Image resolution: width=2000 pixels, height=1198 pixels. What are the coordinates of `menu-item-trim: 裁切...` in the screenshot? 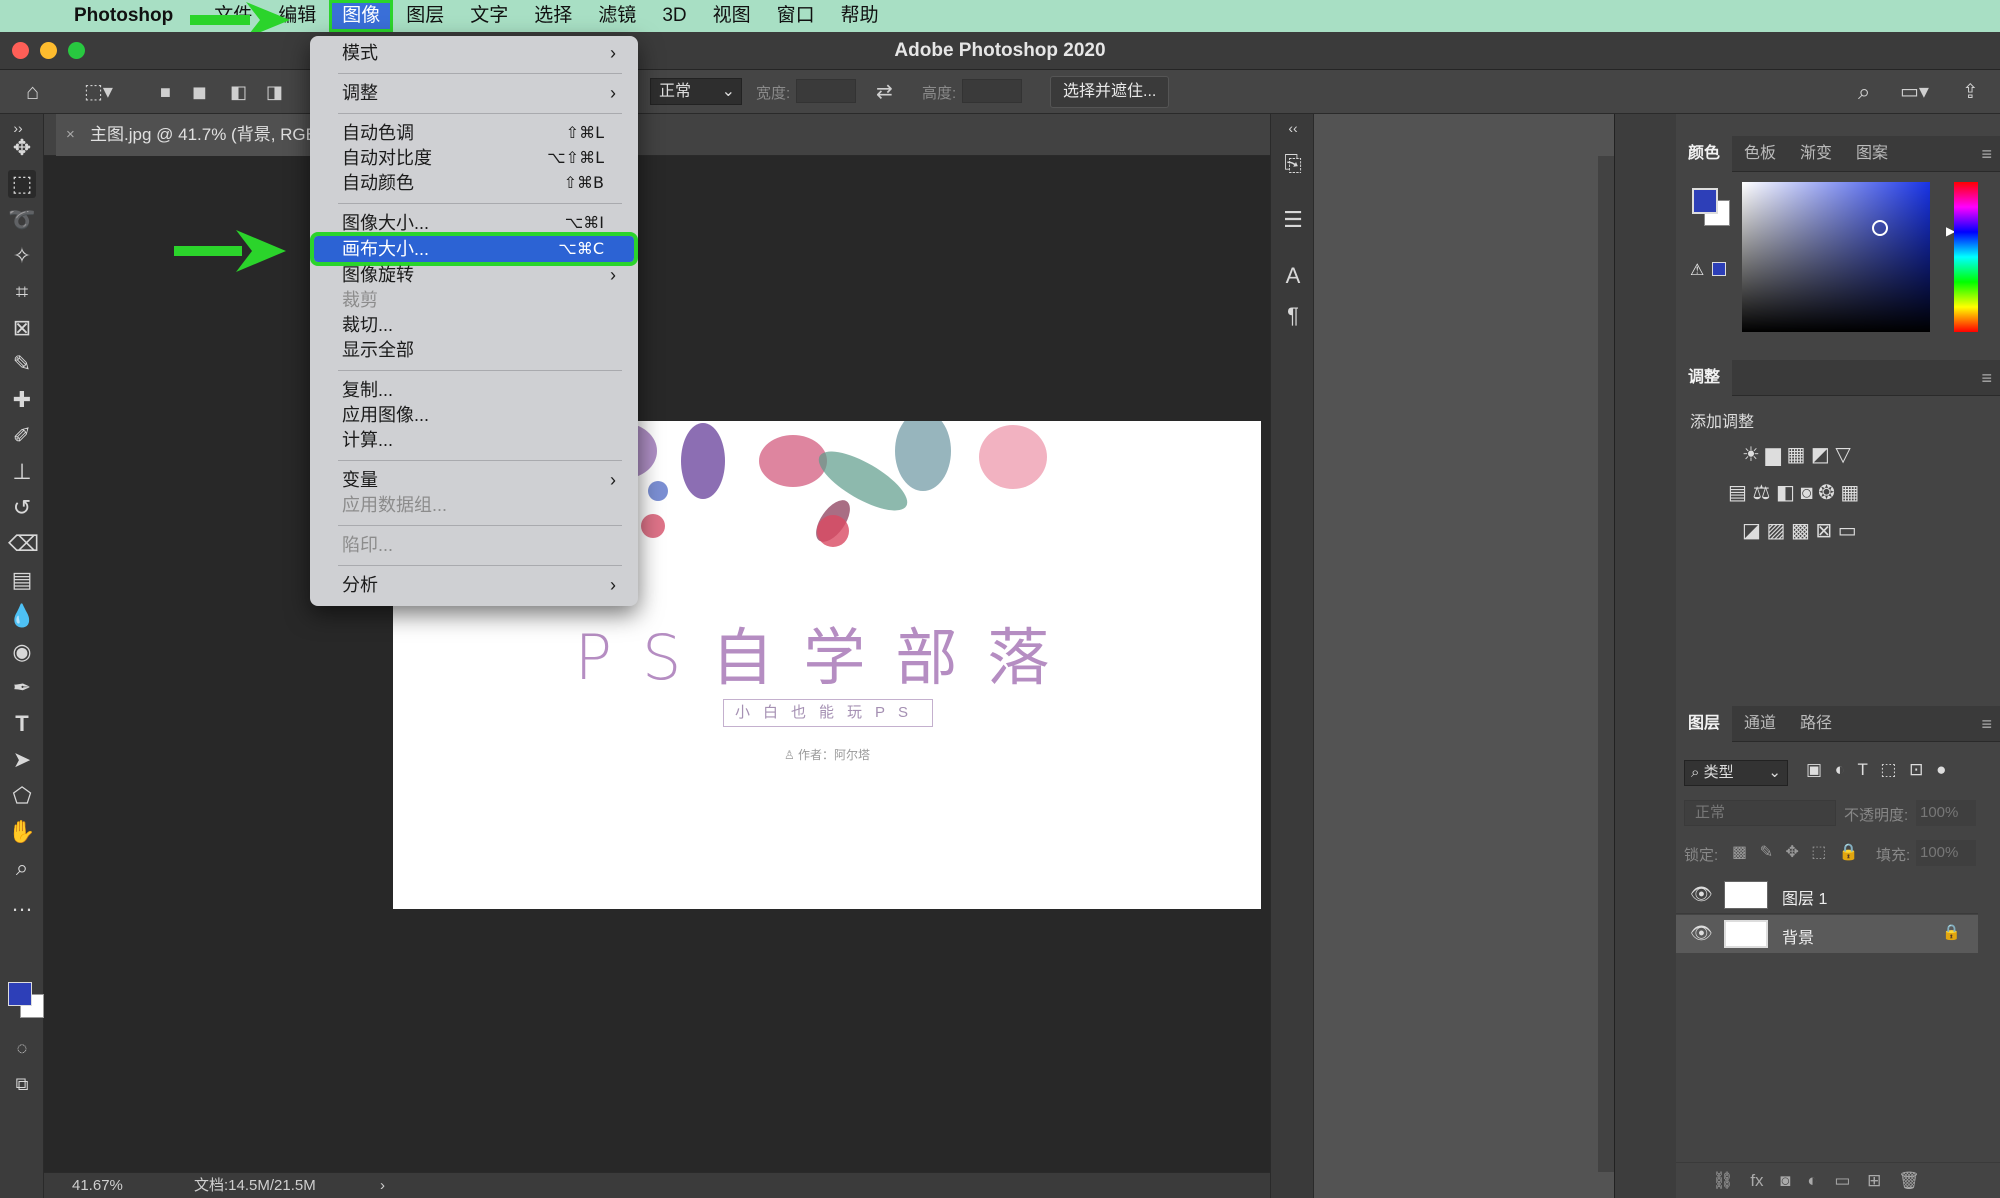 It's located at (474, 325).